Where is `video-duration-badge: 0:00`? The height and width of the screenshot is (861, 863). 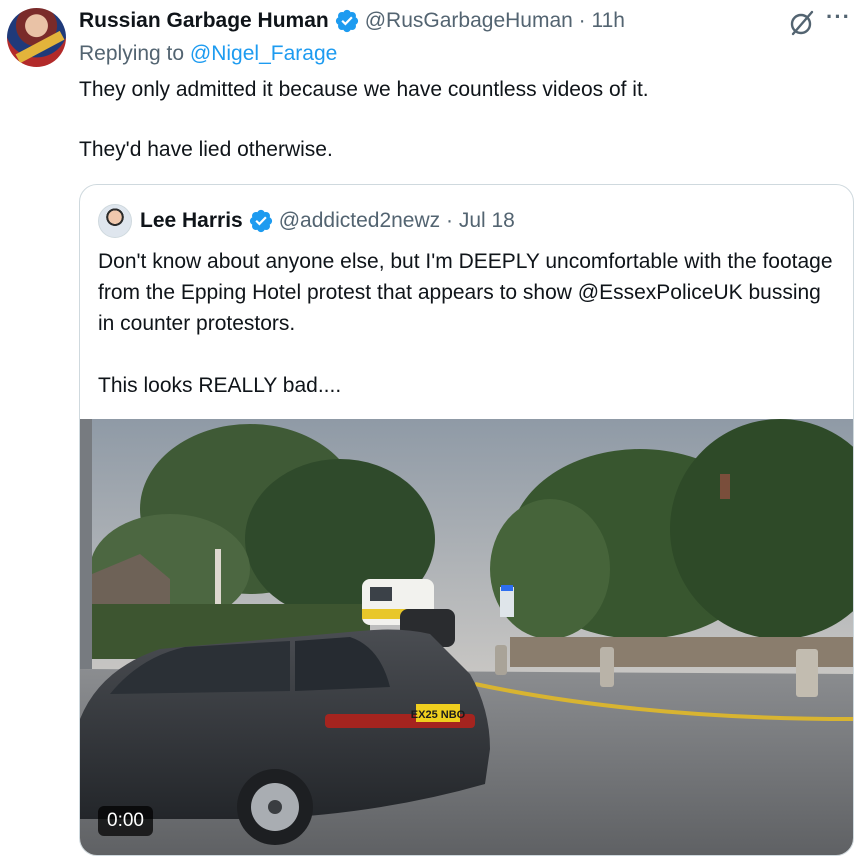 video-duration-badge: 0:00 is located at coordinates (125, 821).